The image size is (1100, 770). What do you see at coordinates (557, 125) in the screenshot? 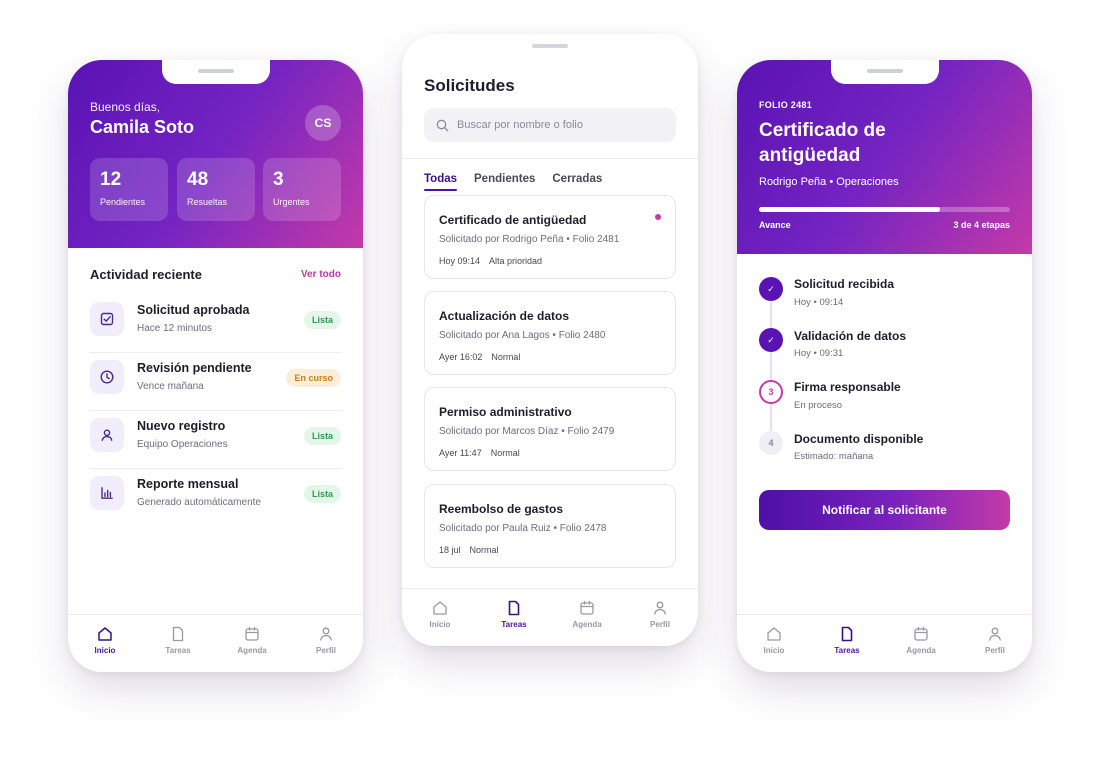
I see `search-input` at bounding box center [557, 125].